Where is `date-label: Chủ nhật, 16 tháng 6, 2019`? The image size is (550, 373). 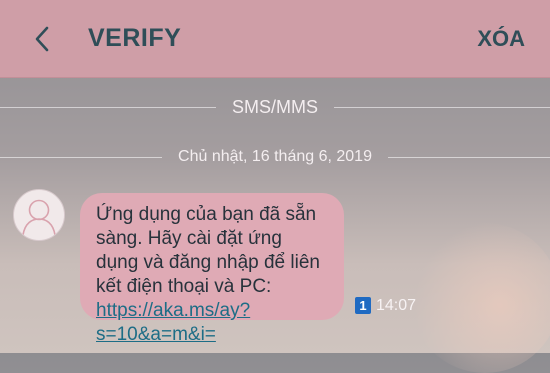 date-label: Chủ nhật, 16 tháng 6, 2019 is located at coordinates (275, 156).